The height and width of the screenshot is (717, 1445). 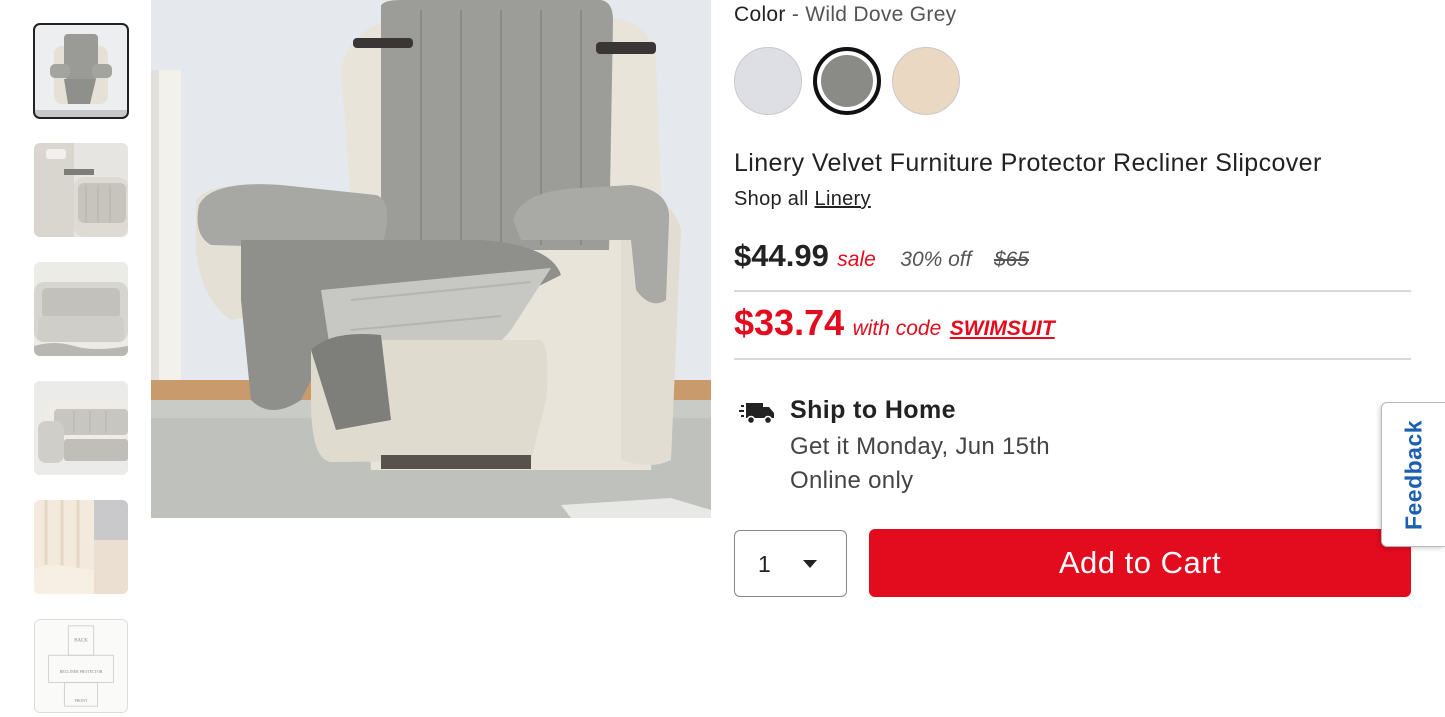 I want to click on chevron-down-icon, so click(x=810, y=564).